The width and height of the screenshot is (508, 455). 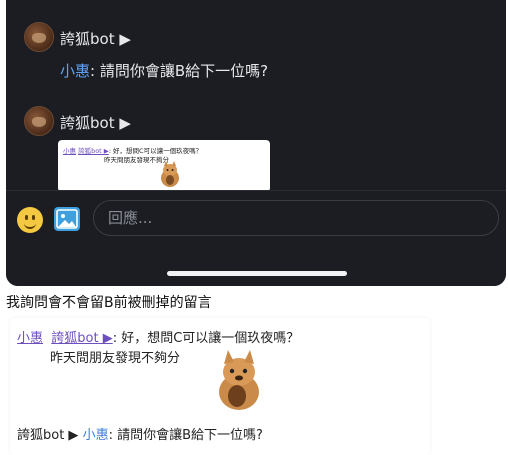 What do you see at coordinates (30, 338) in the screenshot?
I see `user-link: 小惠` at bounding box center [30, 338].